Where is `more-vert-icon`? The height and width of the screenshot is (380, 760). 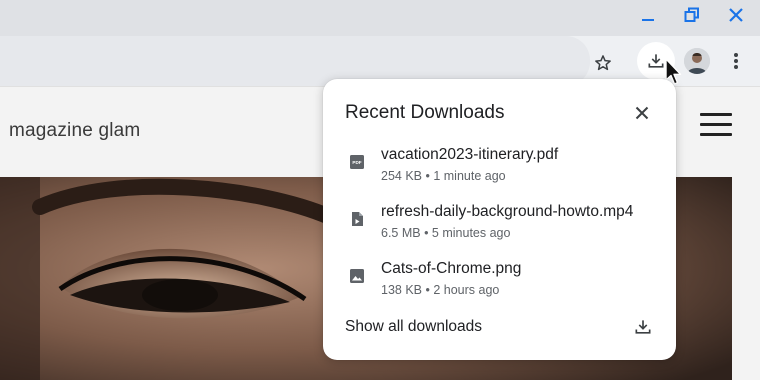 more-vert-icon is located at coordinates (736, 61).